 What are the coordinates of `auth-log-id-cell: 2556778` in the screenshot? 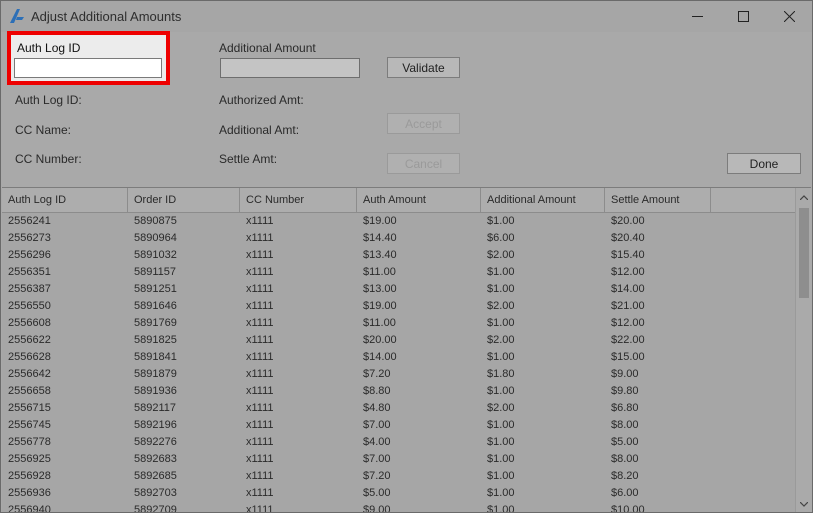 It's located at (29, 442).